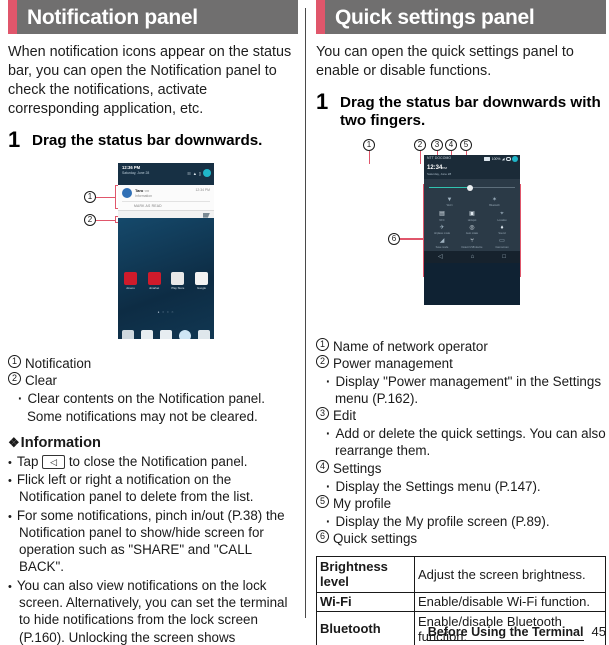 The width and height of the screenshot is (609, 645). I want to click on status-bar: NTT DOCOMO 100% ◢, so click(472, 159).